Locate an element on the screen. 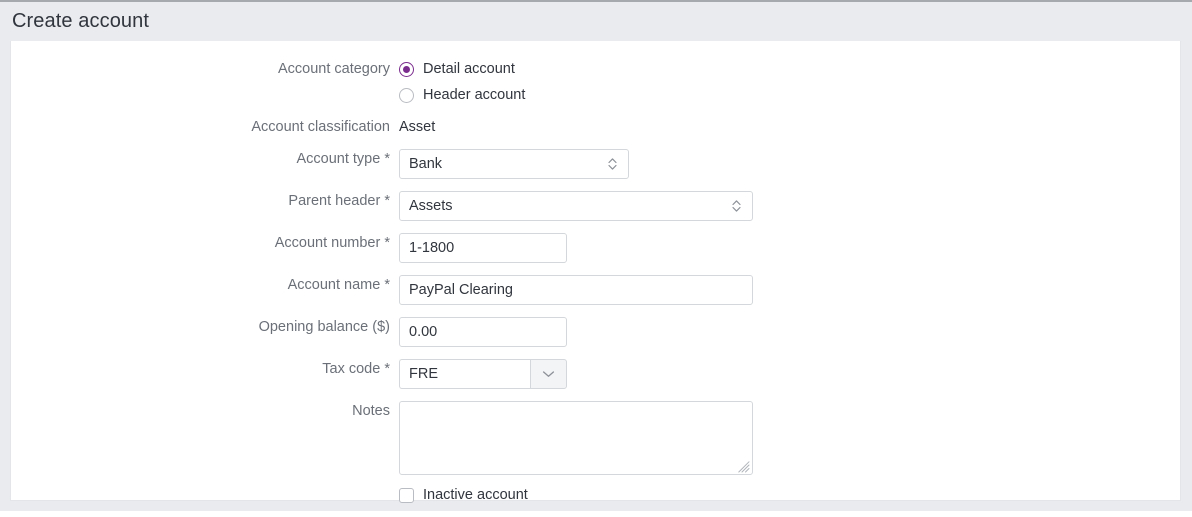 The image size is (1192, 517). label-notes: Notes is located at coordinates (371, 411).